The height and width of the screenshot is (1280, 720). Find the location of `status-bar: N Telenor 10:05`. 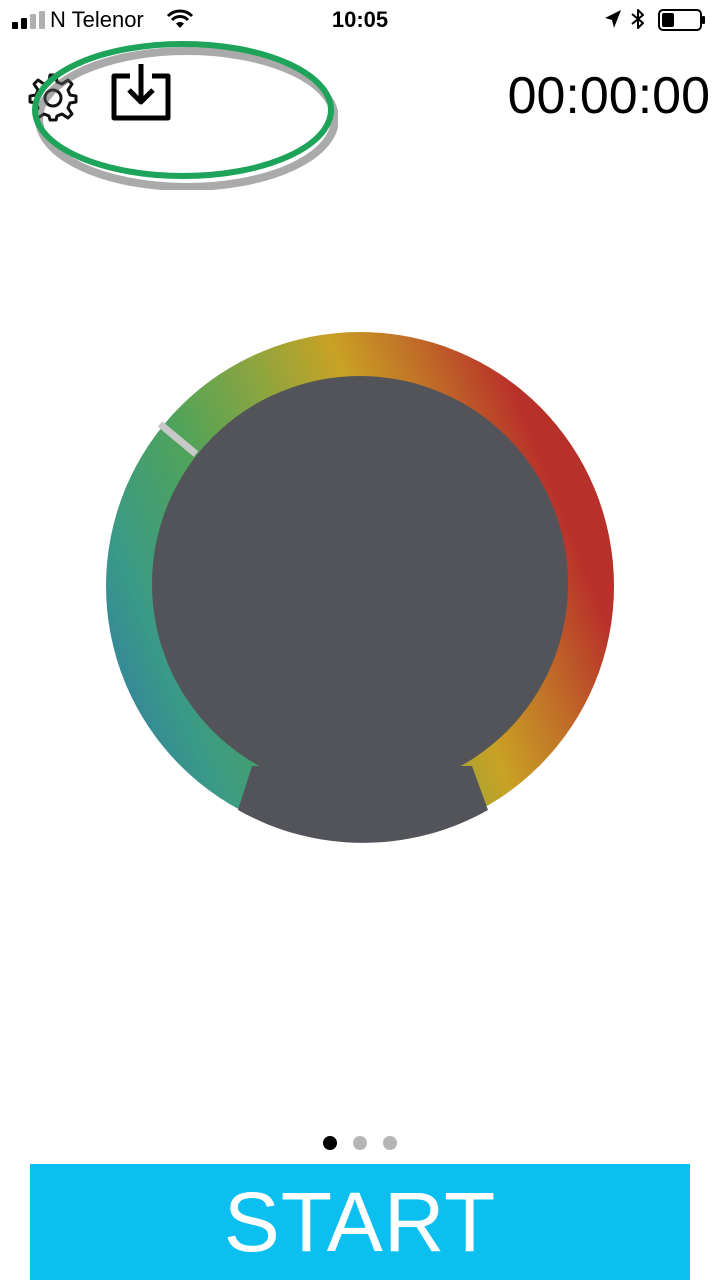

status-bar: N Telenor 10:05 is located at coordinates (360, 20).